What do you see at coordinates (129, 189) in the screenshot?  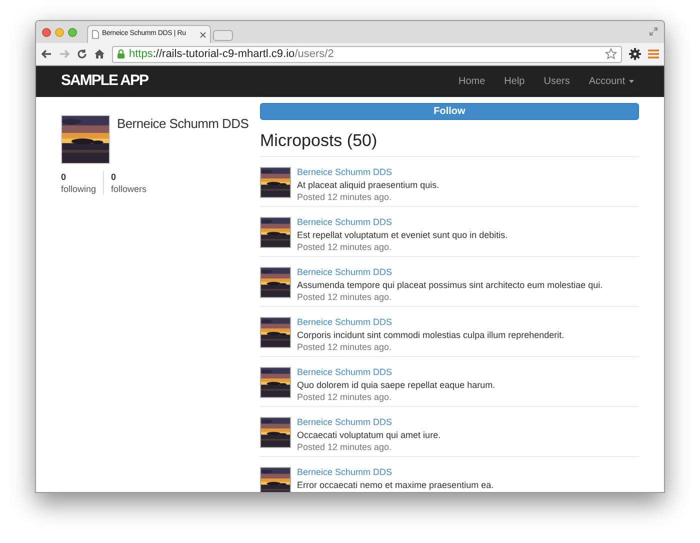 I see `stat-label: followers` at bounding box center [129, 189].